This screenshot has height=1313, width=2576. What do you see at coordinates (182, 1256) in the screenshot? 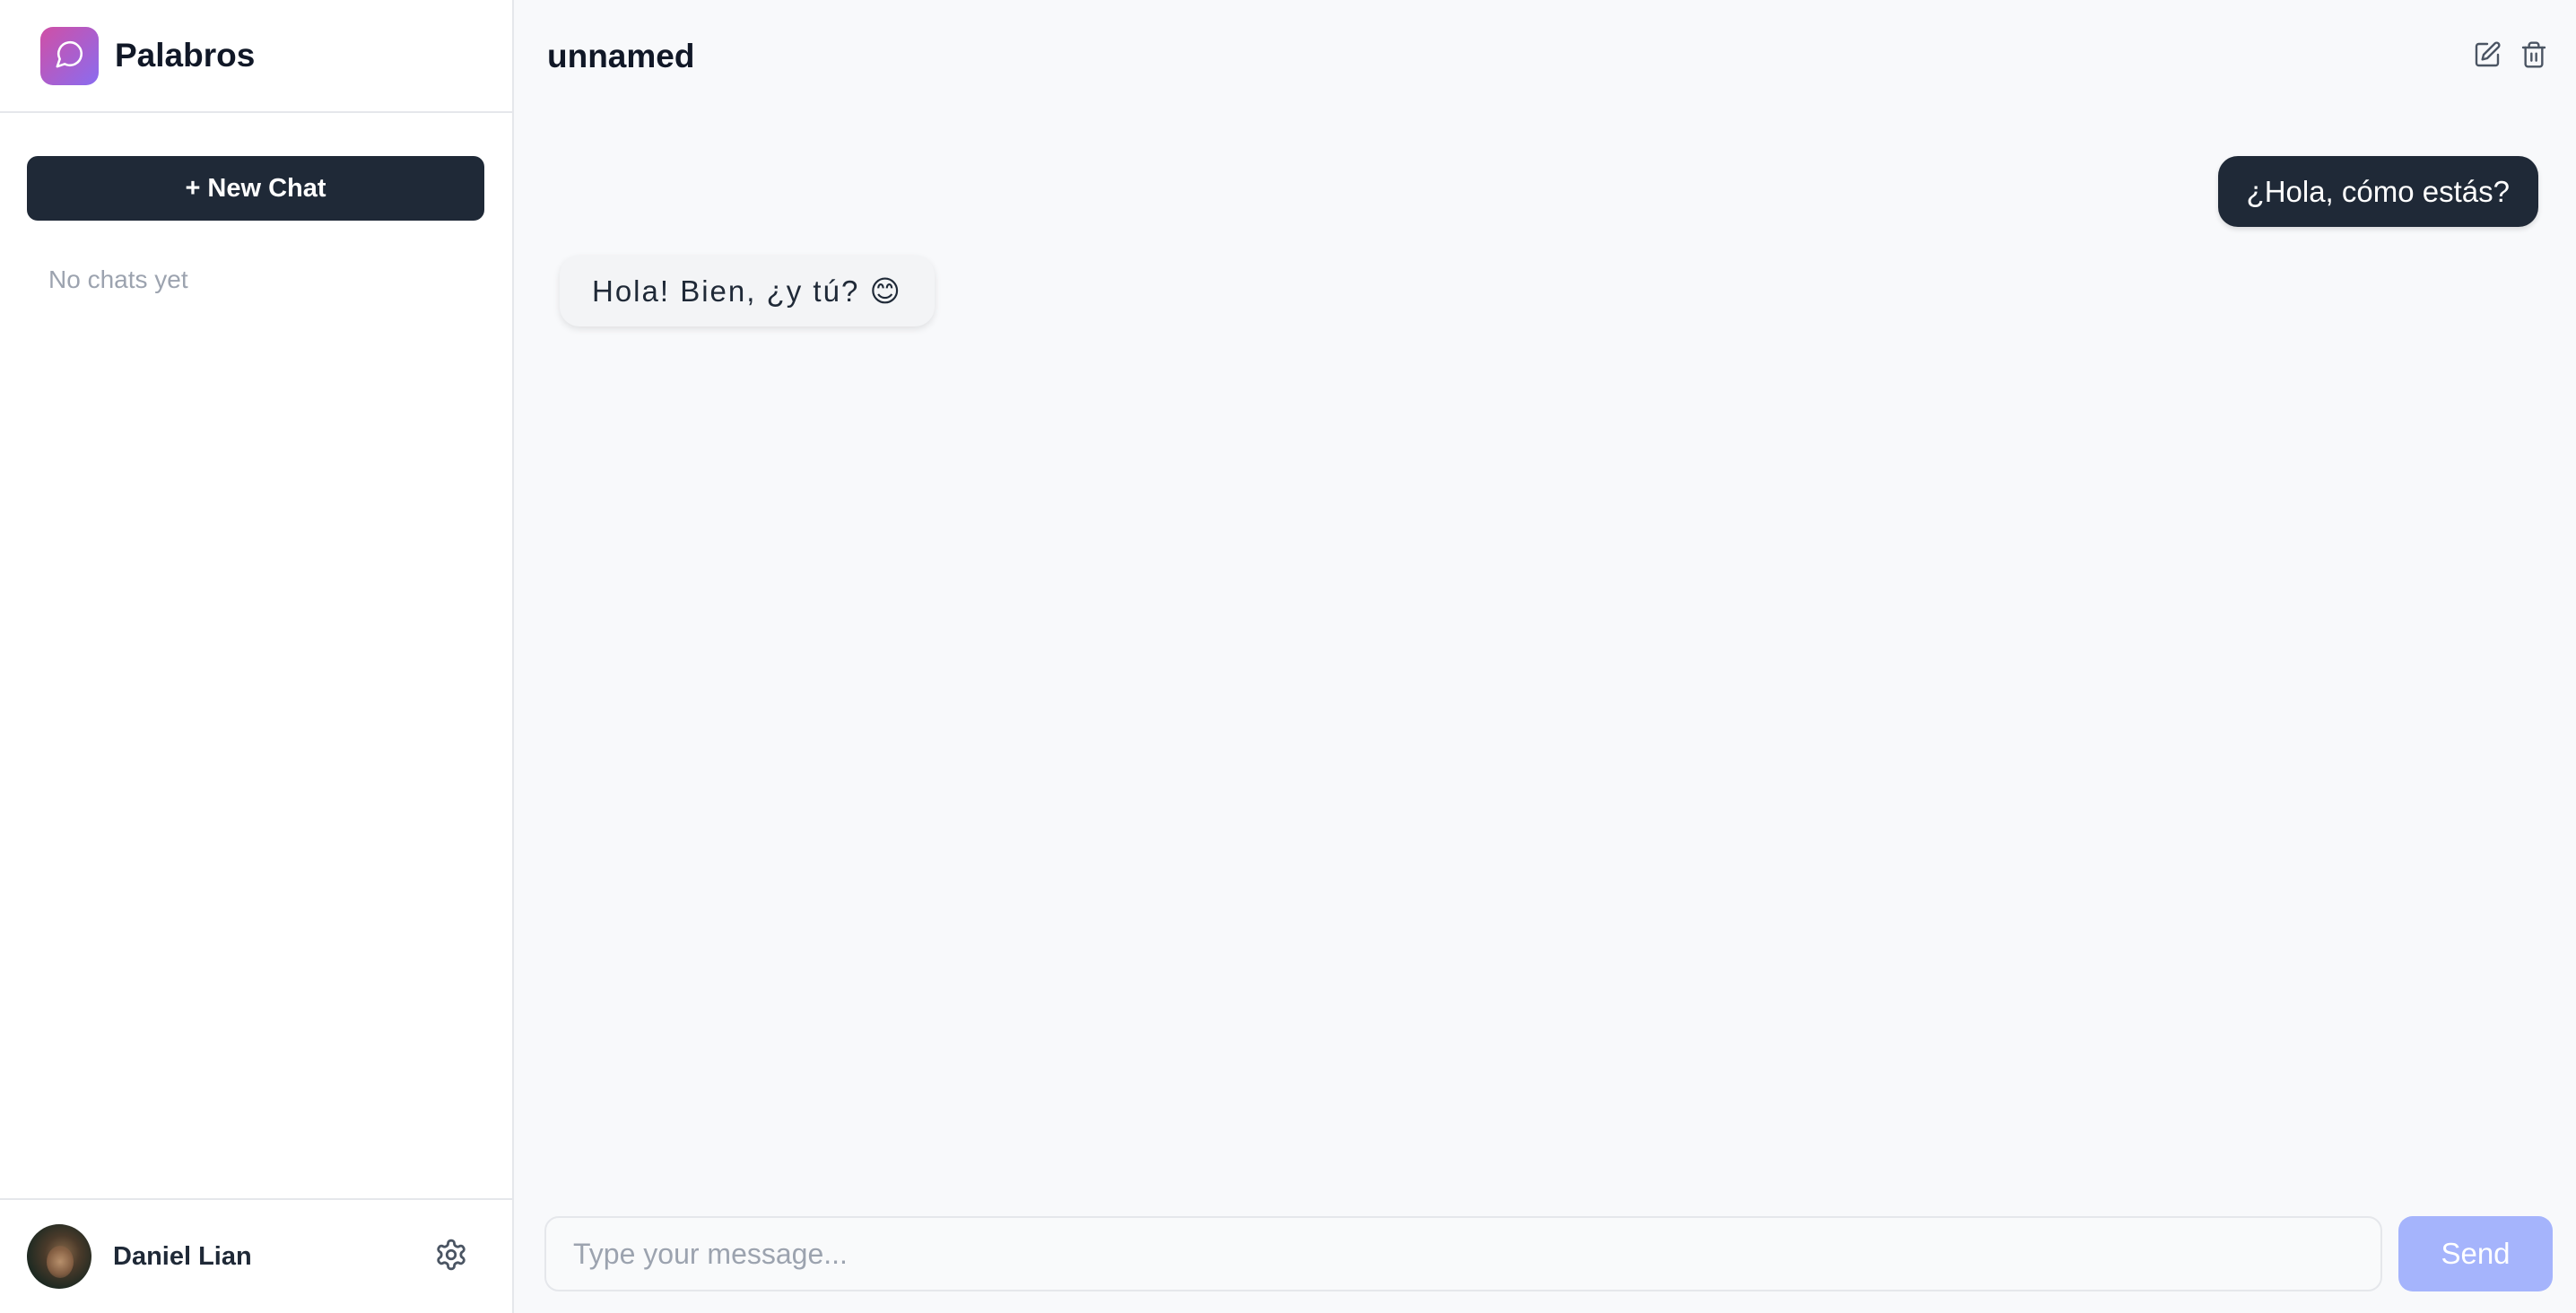
I see `user-name: Daniel Lian` at bounding box center [182, 1256].